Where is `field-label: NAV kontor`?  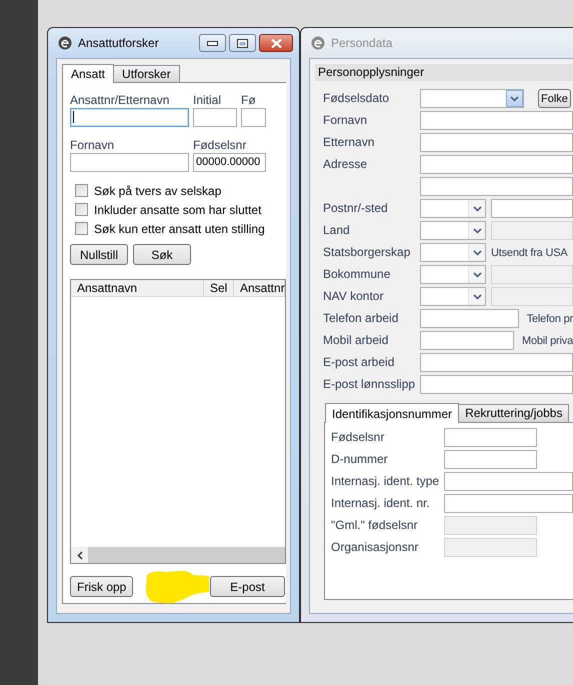
field-label: NAV kontor is located at coordinates (353, 296).